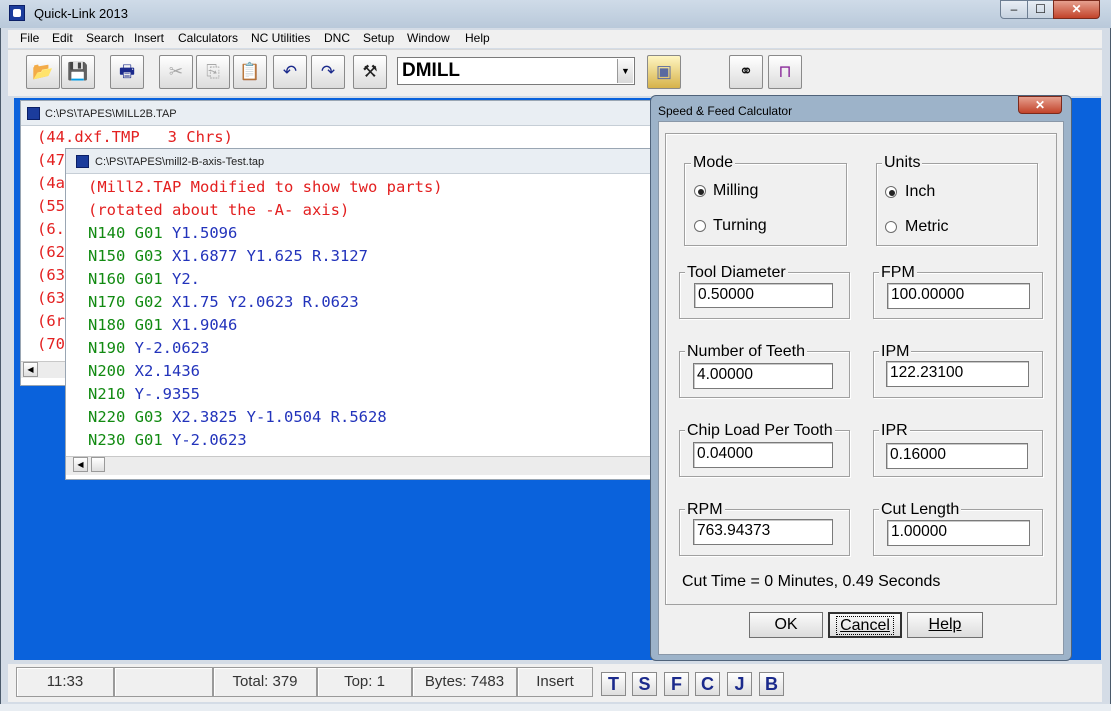 This screenshot has height=711, width=1111. Describe the element at coordinates (945, 625) in the screenshot. I see `help-button: Help` at that location.